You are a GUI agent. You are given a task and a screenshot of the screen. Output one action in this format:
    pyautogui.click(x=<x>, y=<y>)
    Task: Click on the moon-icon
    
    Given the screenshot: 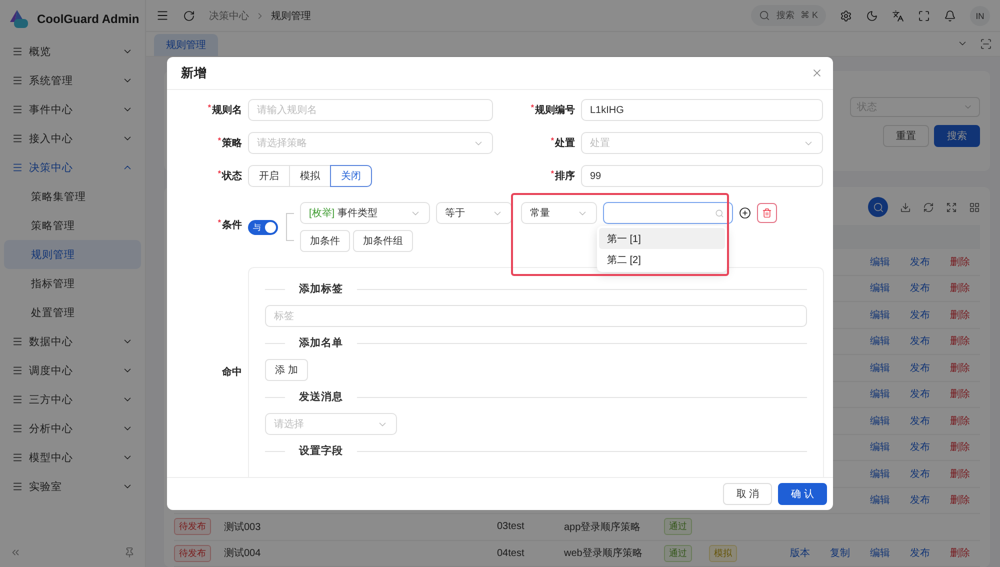 What is the action you would take?
    pyautogui.click(x=872, y=16)
    